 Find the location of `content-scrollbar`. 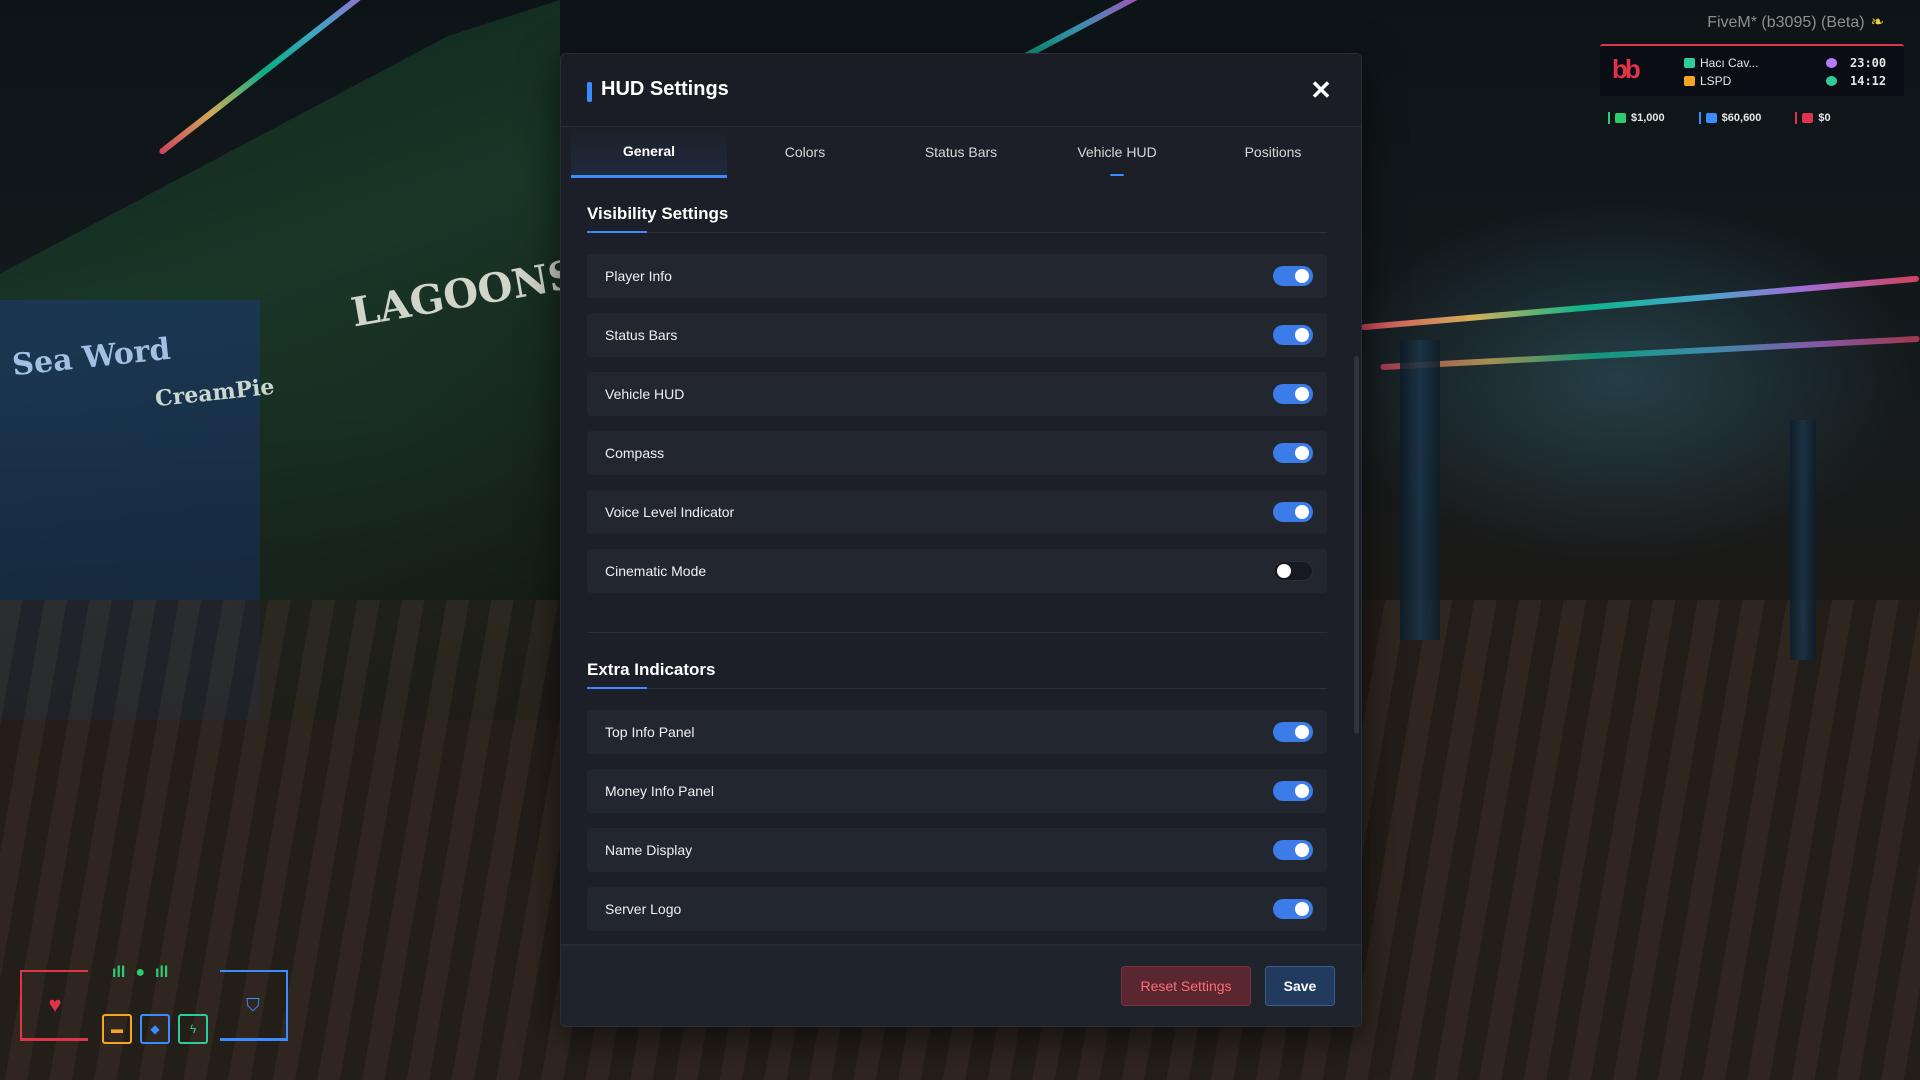

content-scrollbar is located at coordinates (1356, 545).